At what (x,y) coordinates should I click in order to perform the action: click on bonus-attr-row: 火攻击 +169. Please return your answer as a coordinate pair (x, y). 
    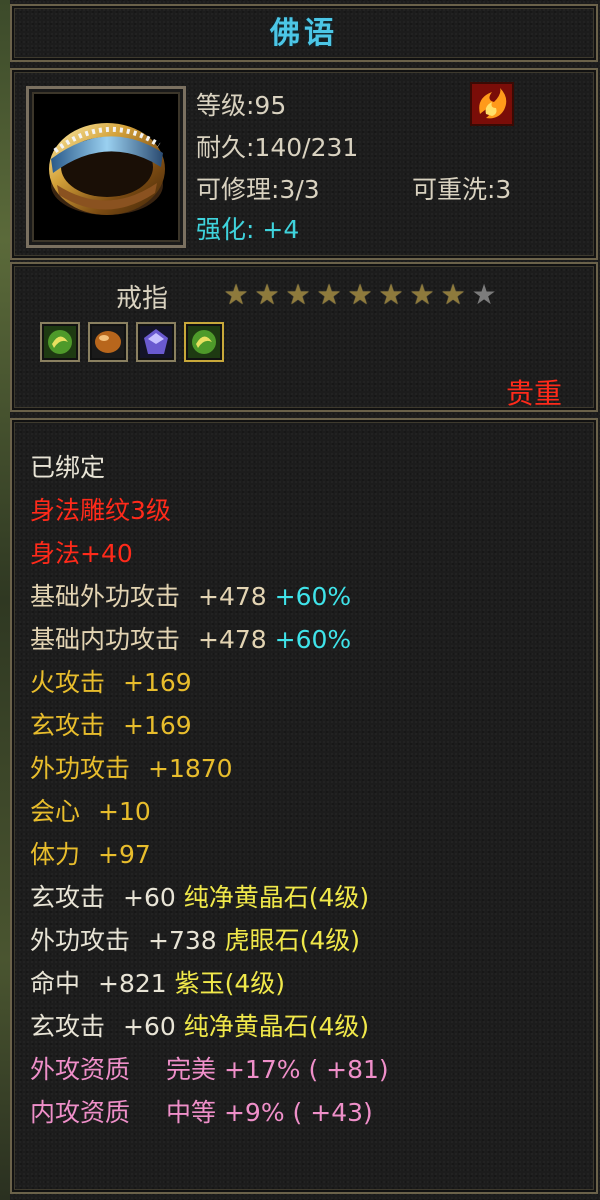
    Looking at the image, I should click on (111, 681).